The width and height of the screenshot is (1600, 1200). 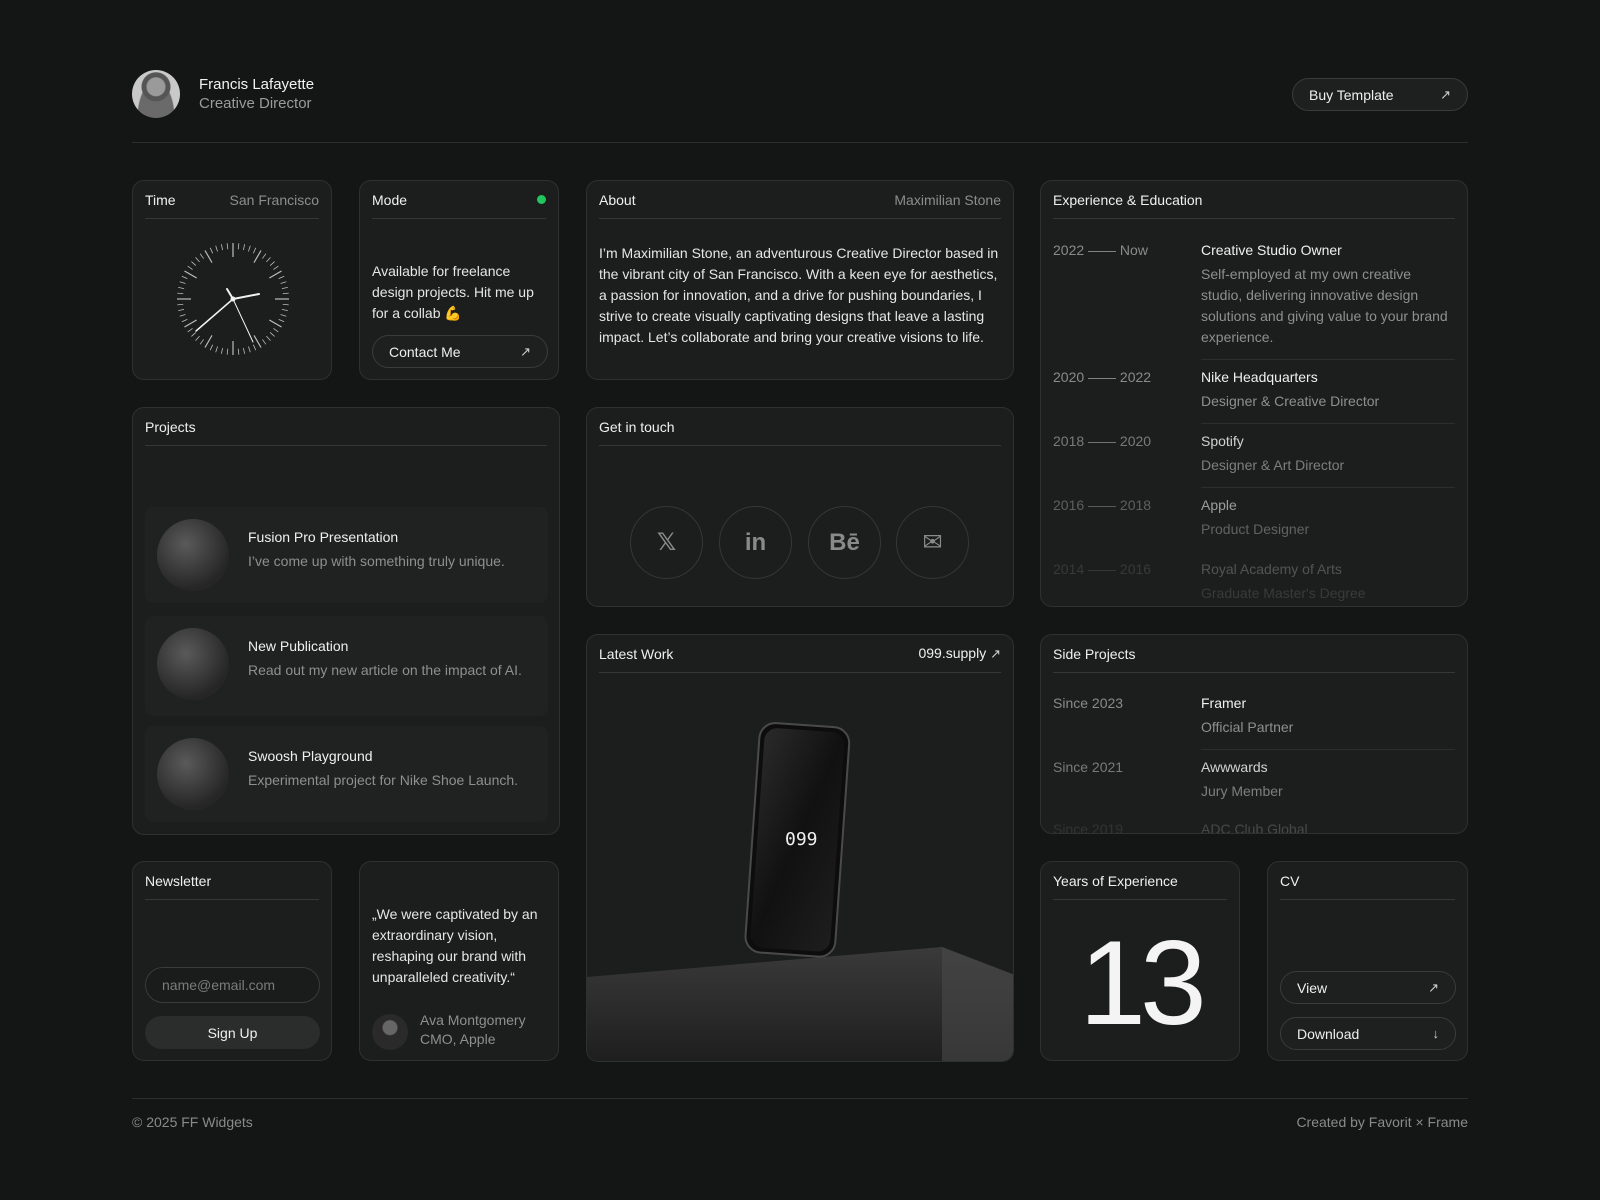 What do you see at coordinates (1368, 1033) in the screenshot?
I see `download-cv-button: Download ↓` at bounding box center [1368, 1033].